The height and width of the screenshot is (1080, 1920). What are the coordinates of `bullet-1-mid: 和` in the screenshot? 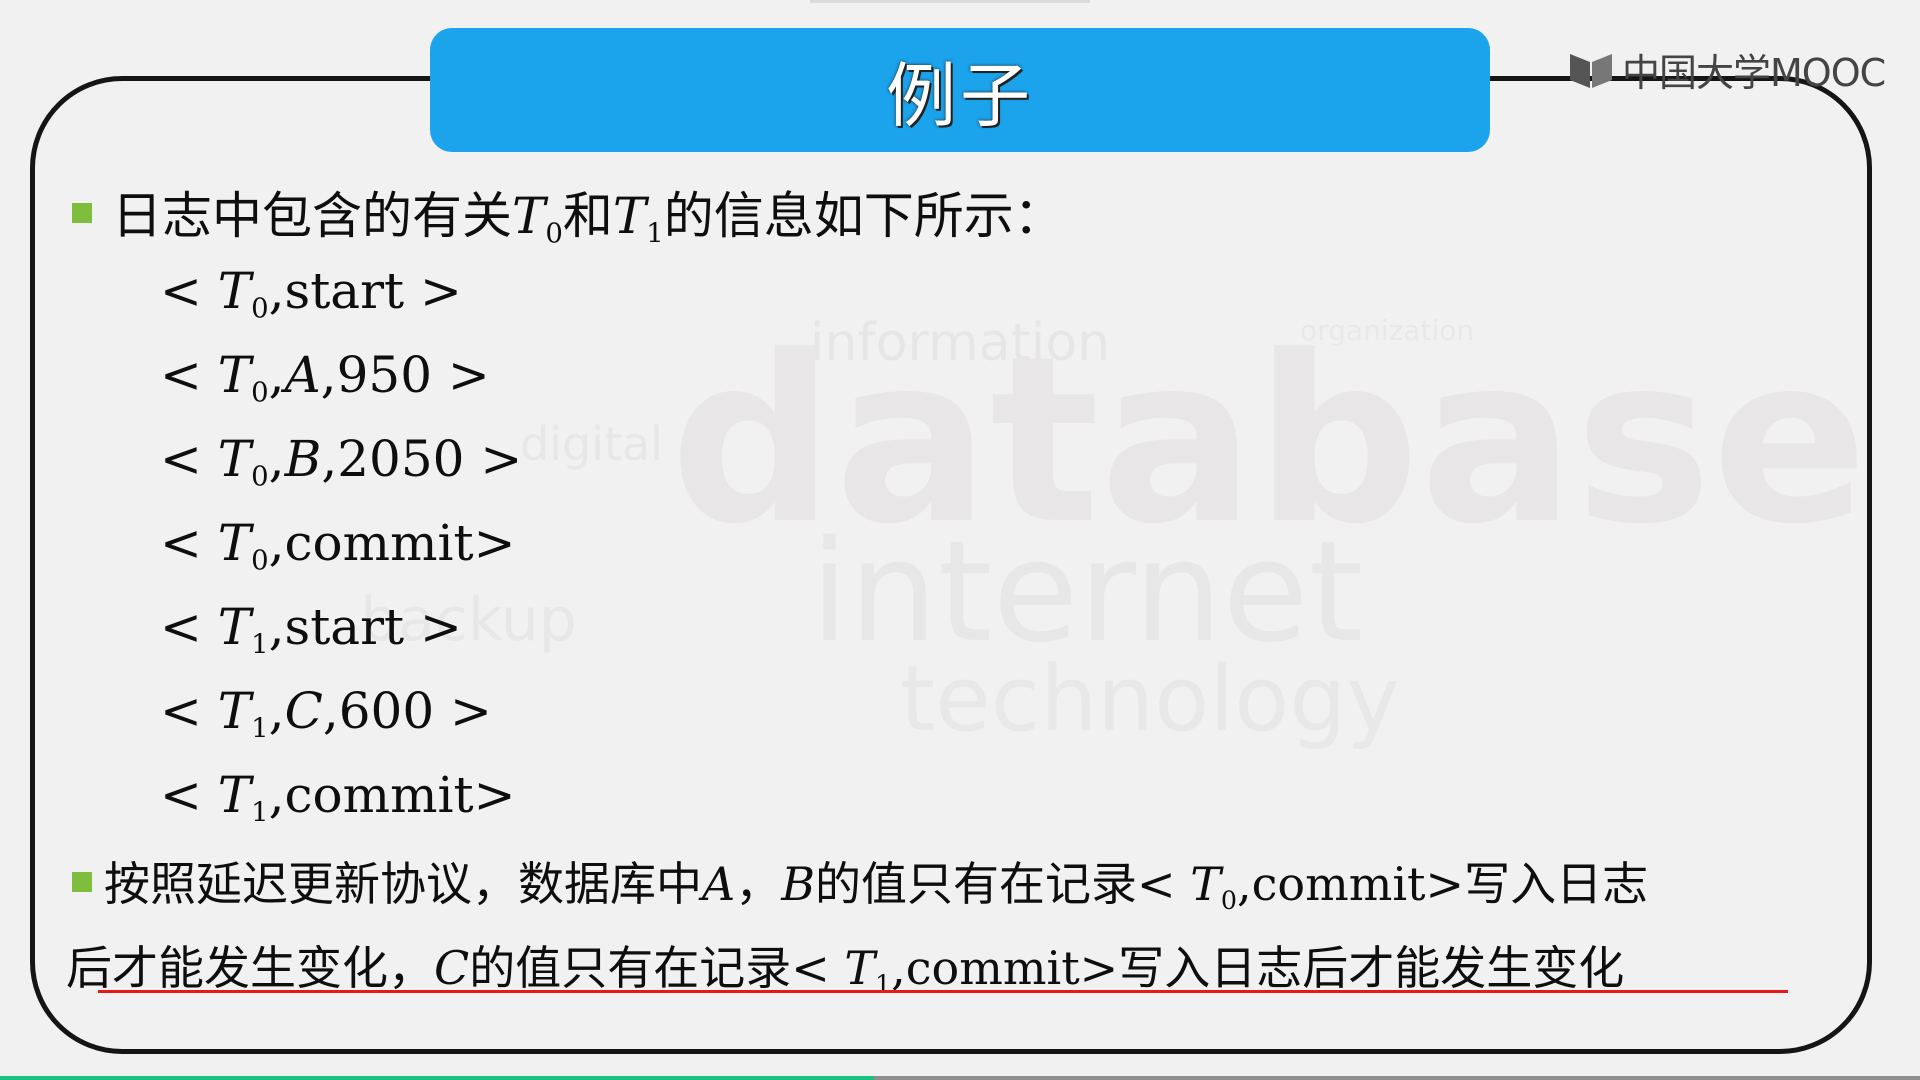 It's located at (587, 216).